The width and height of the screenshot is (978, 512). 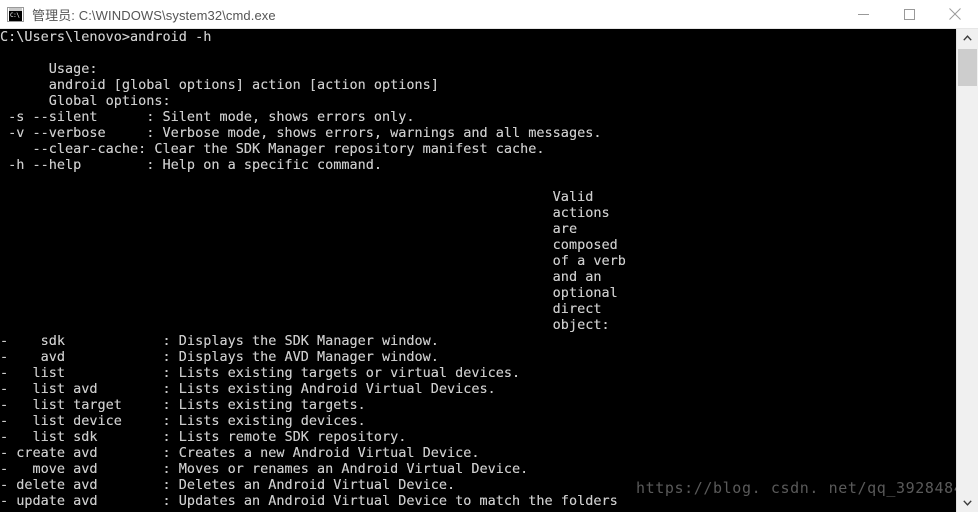 I want to click on minimize-button, so click(x=863, y=14).